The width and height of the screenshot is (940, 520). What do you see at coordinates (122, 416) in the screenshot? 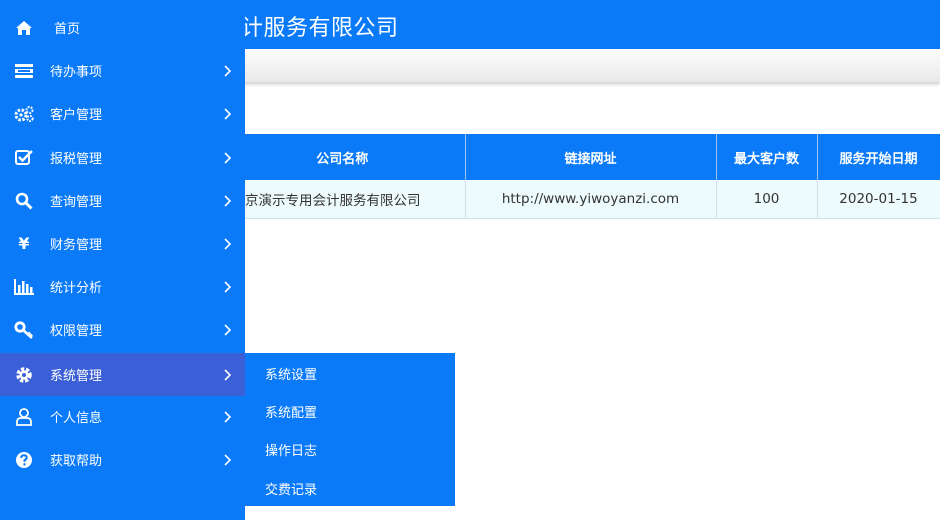
I see `sidebar-item-profile: 个人信息` at bounding box center [122, 416].